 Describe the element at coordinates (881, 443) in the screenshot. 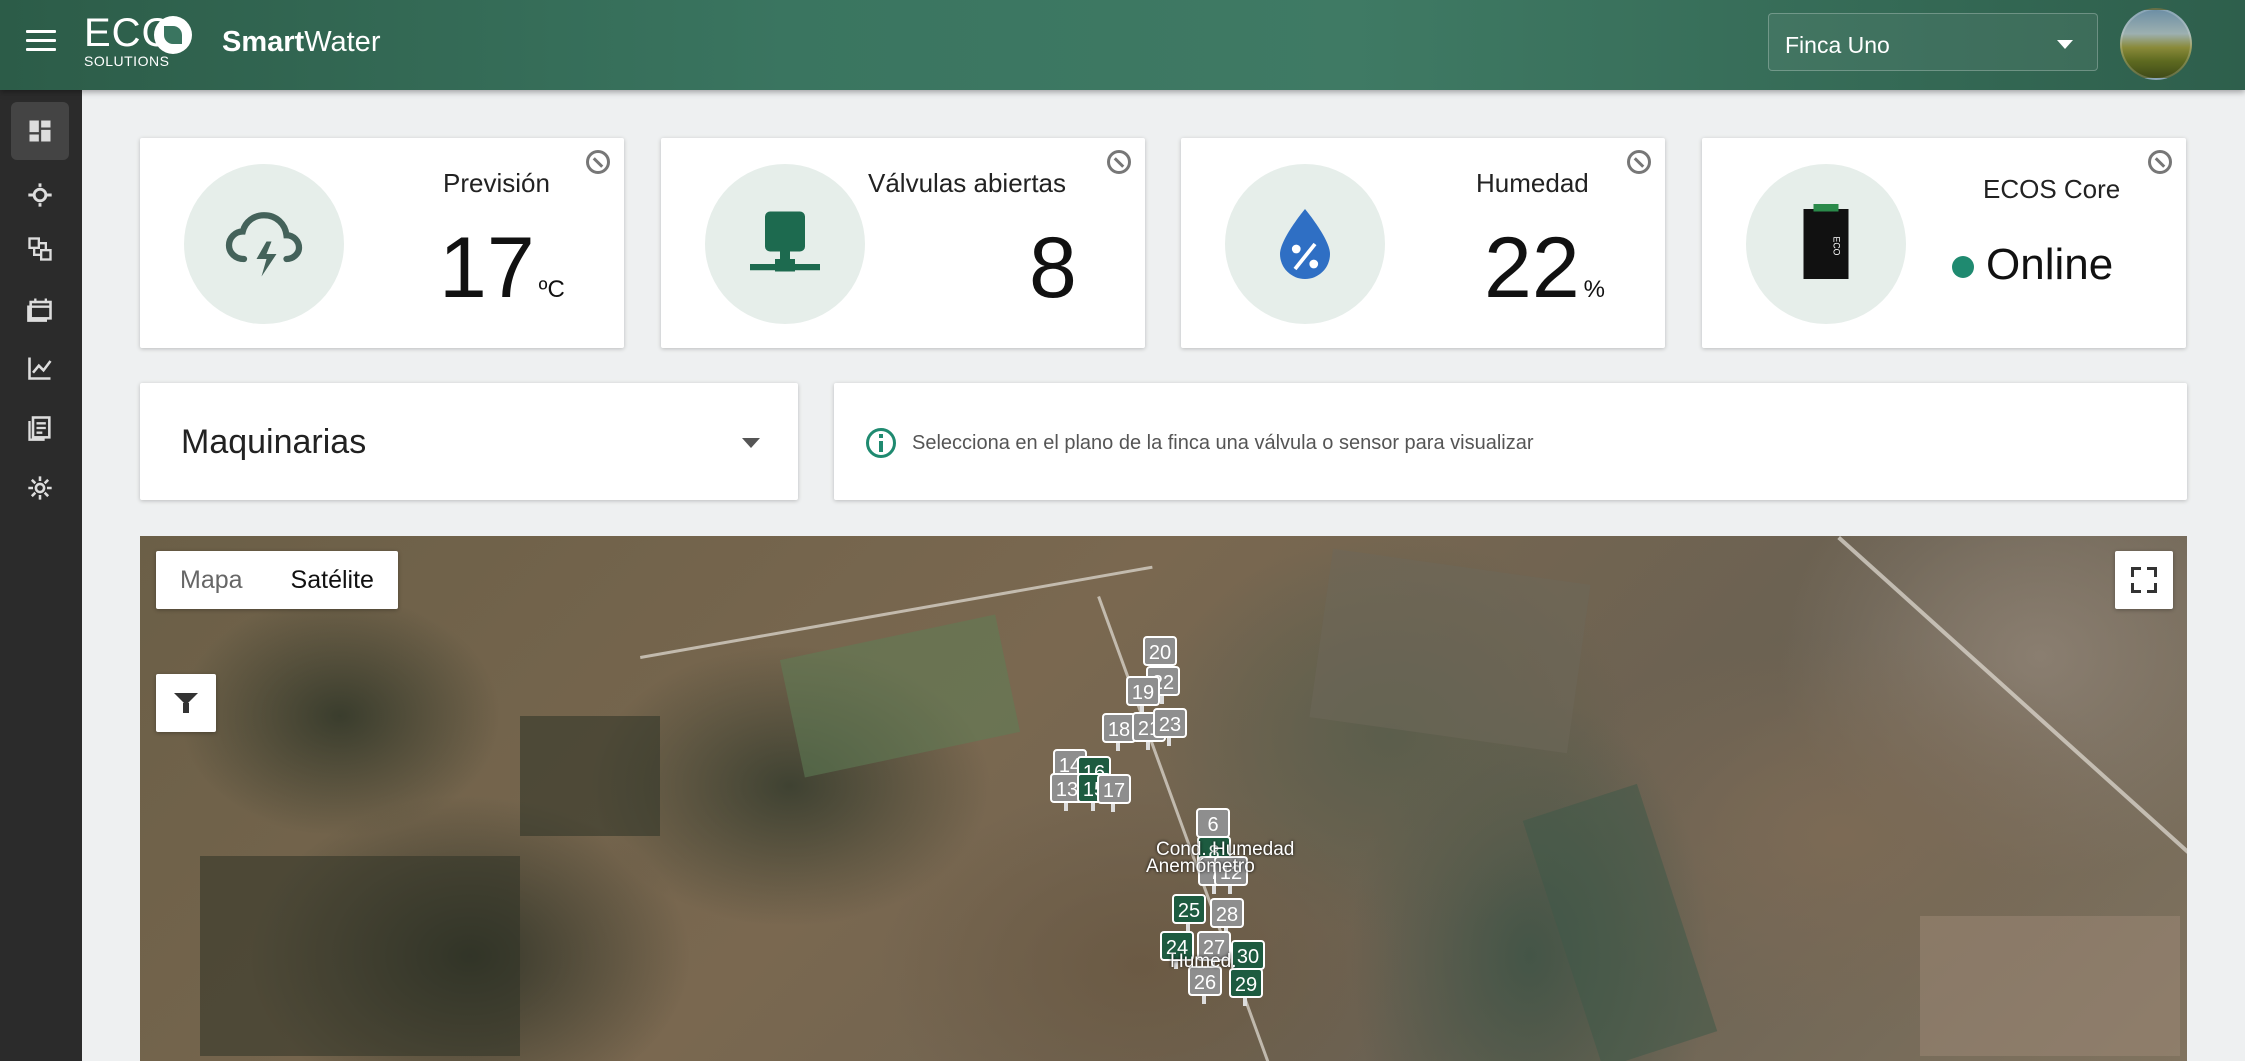

I see `info-icon` at that location.